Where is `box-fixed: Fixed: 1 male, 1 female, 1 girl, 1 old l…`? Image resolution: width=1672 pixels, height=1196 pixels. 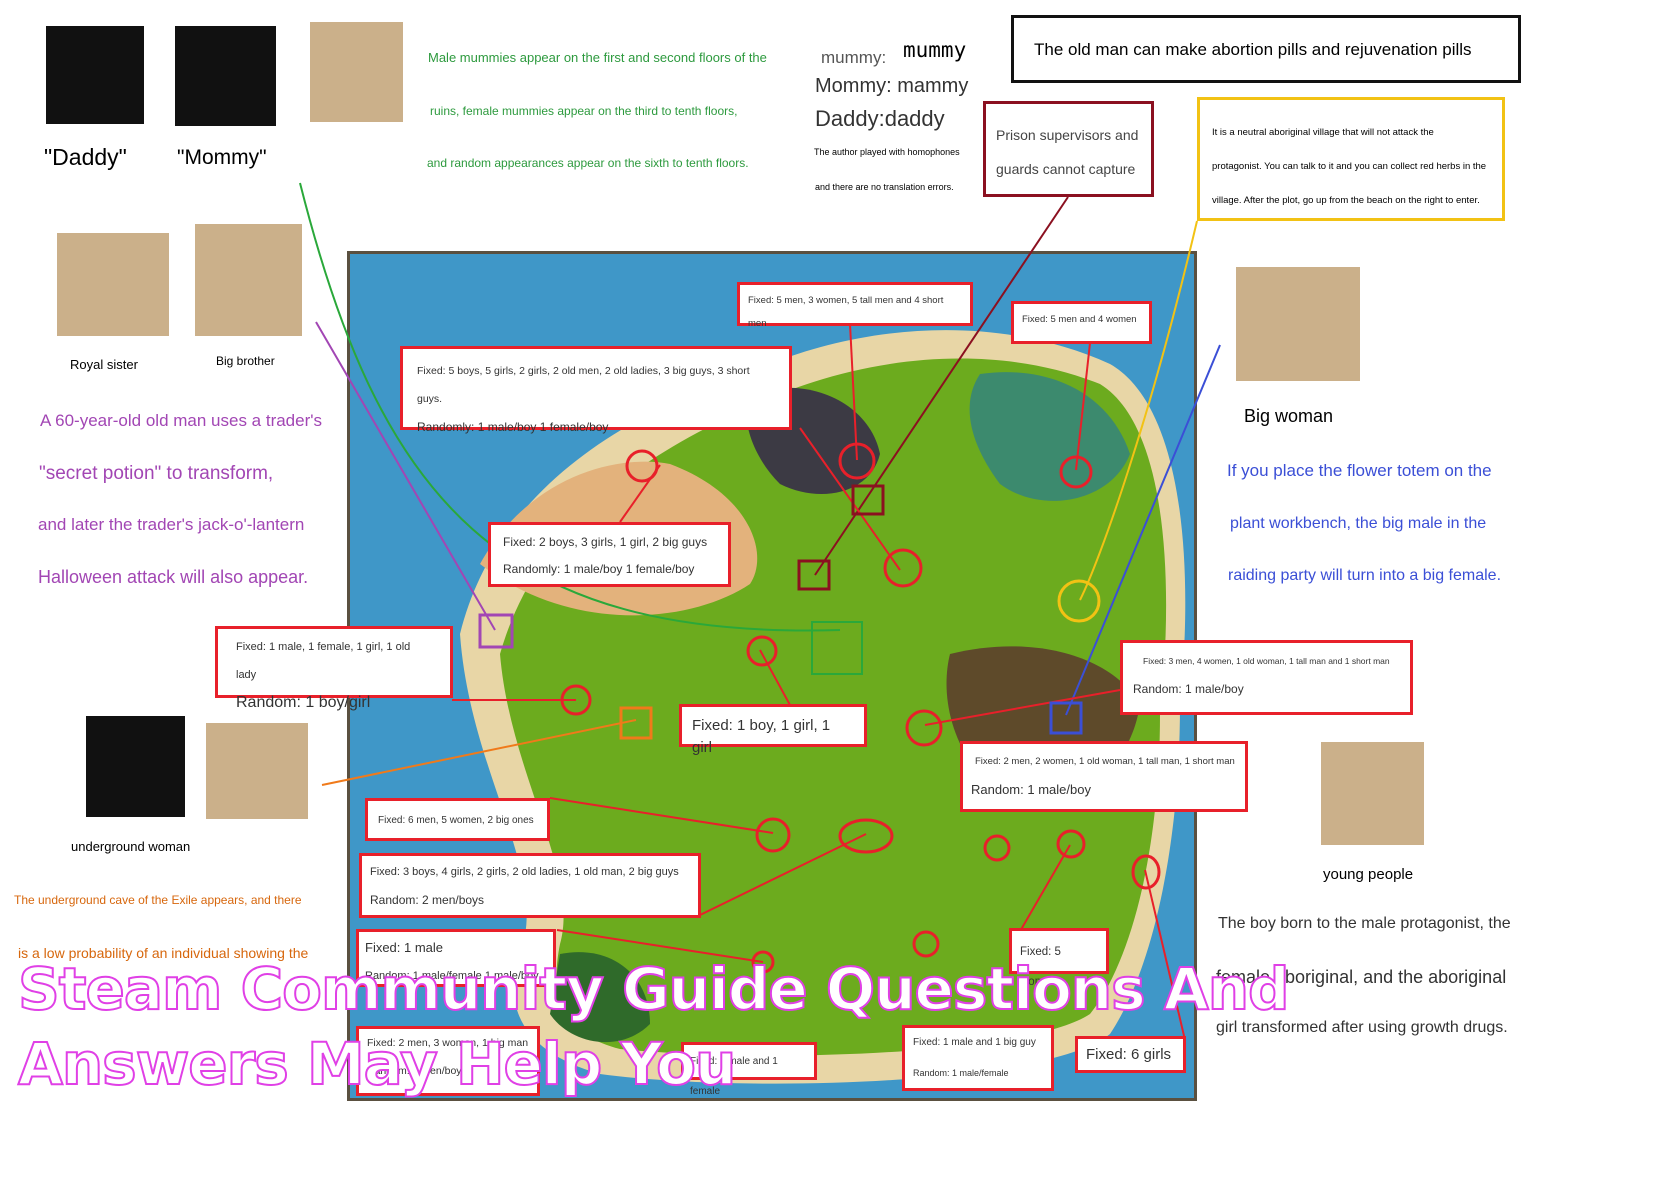
box-fixed: Fixed: 1 male, 1 female, 1 girl, 1 old l… is located at coordinates (323, 661).